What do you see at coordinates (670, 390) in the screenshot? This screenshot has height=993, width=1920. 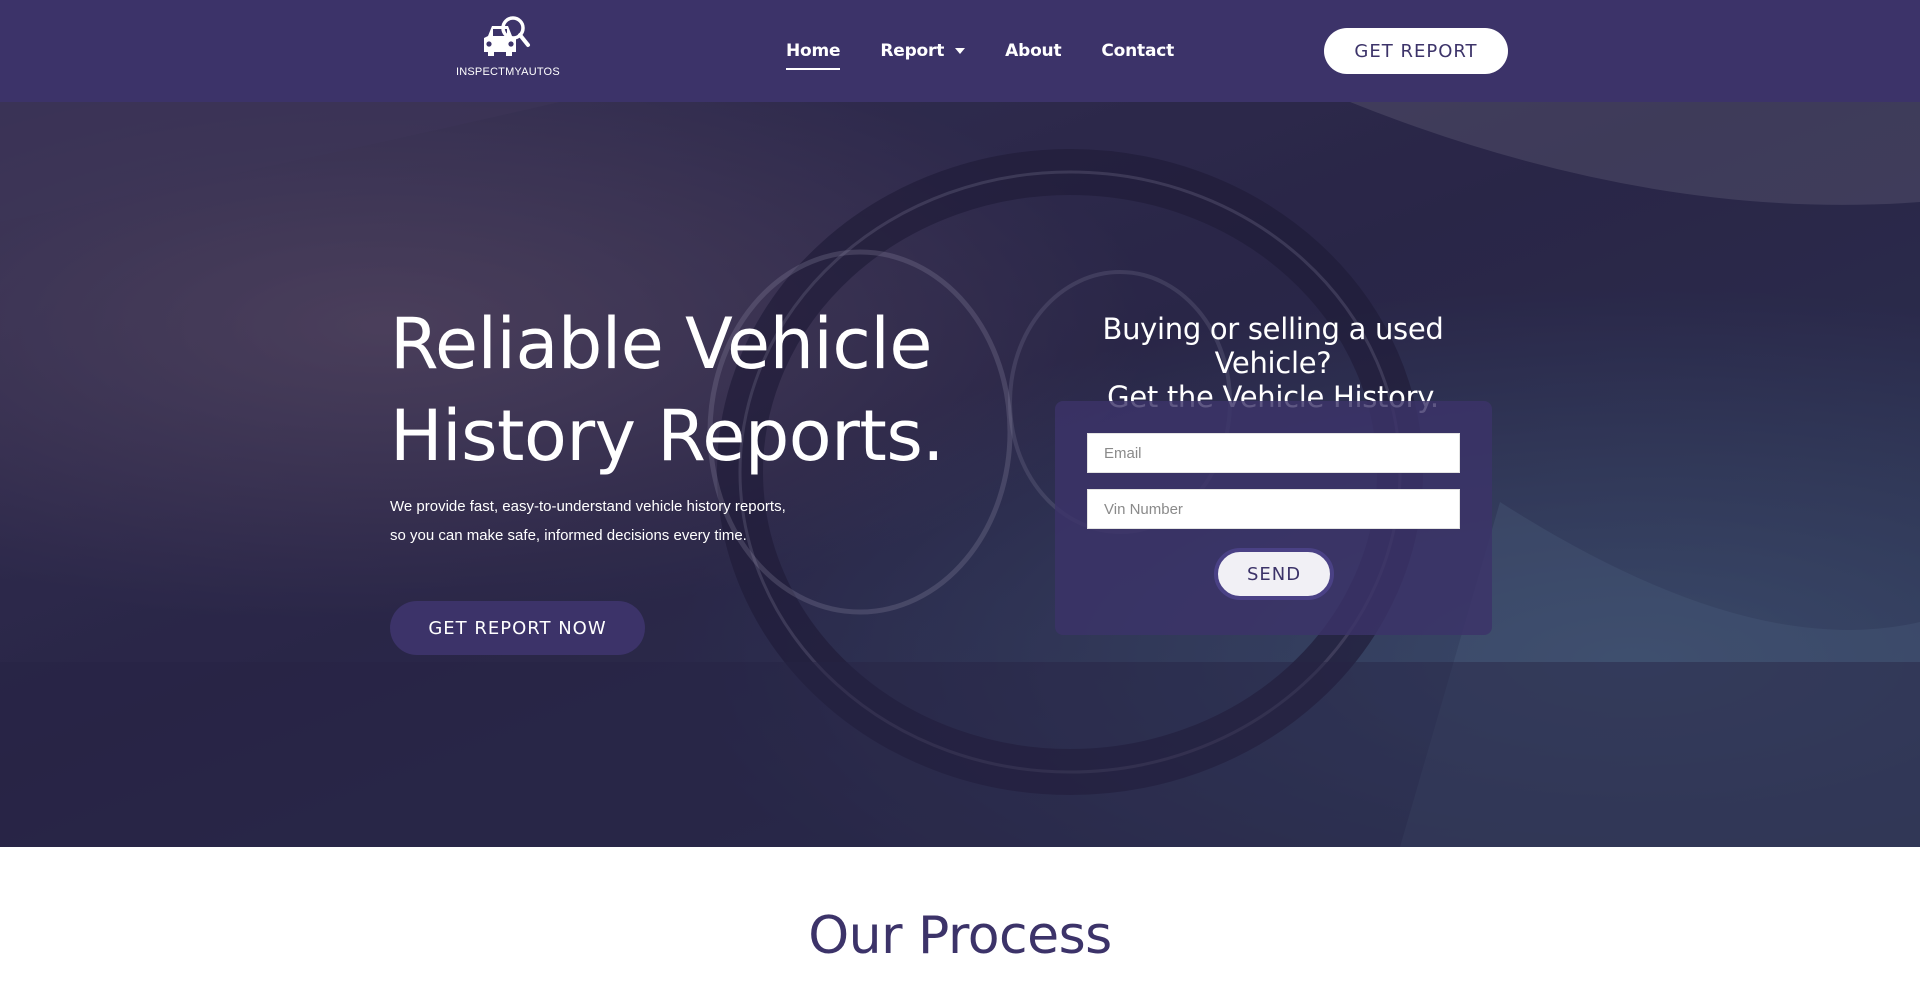 I see `hero-title: Reliable Vehicle History Reports.` at bounding box center [670, 390].